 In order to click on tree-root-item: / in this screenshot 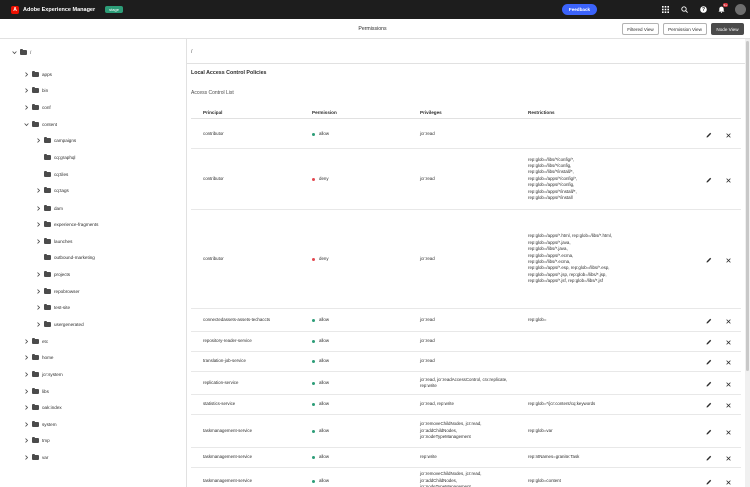, I will do `click(21, 52)`.